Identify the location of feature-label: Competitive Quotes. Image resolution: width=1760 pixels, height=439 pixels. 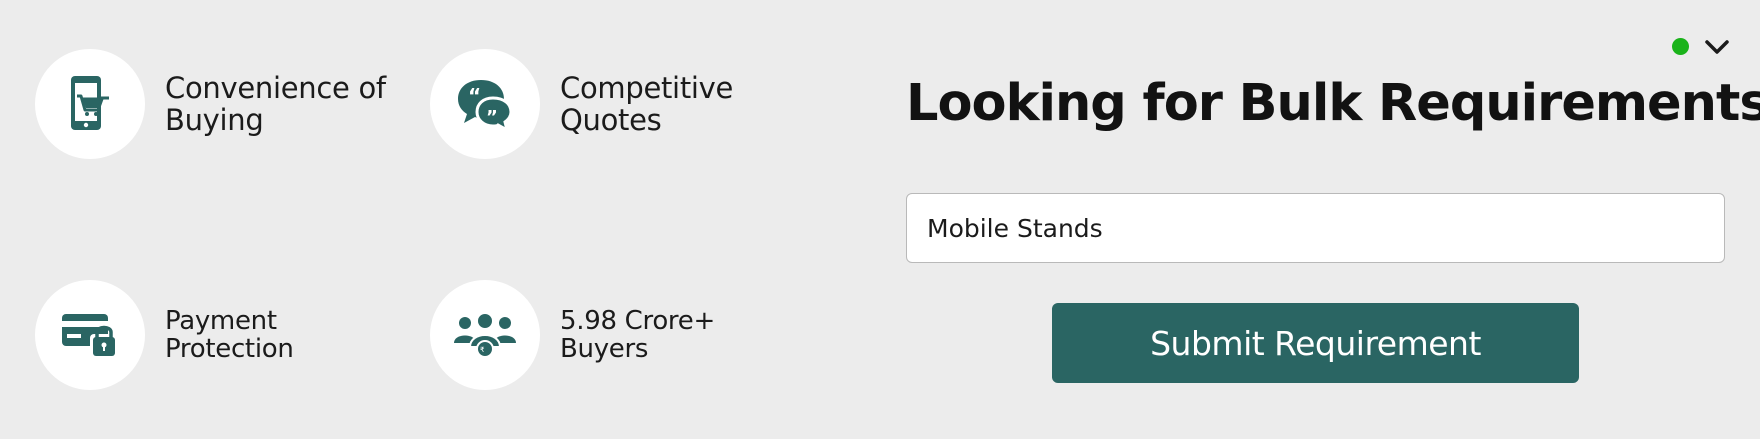
(647, 104).